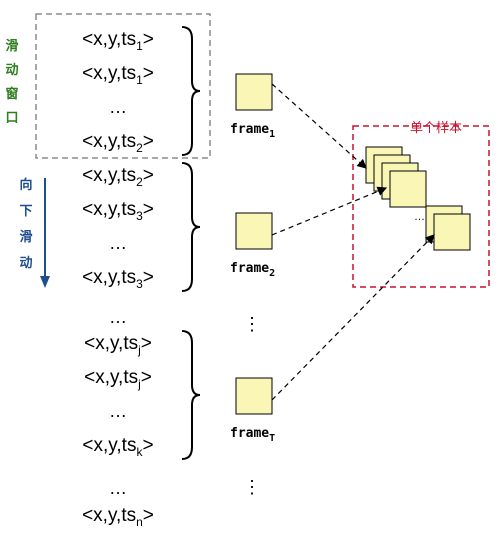 The image size is (499, 537). I want to click on slide-down-label: 向 下 滑 动, so click(25, 224).